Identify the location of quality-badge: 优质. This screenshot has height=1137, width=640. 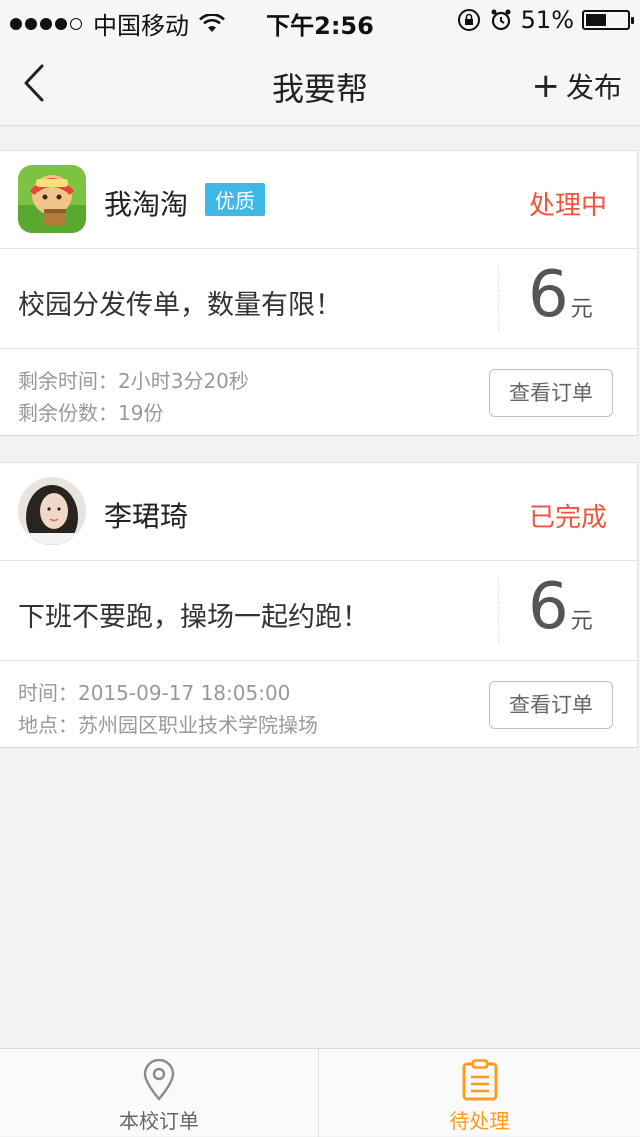
(235, 199).